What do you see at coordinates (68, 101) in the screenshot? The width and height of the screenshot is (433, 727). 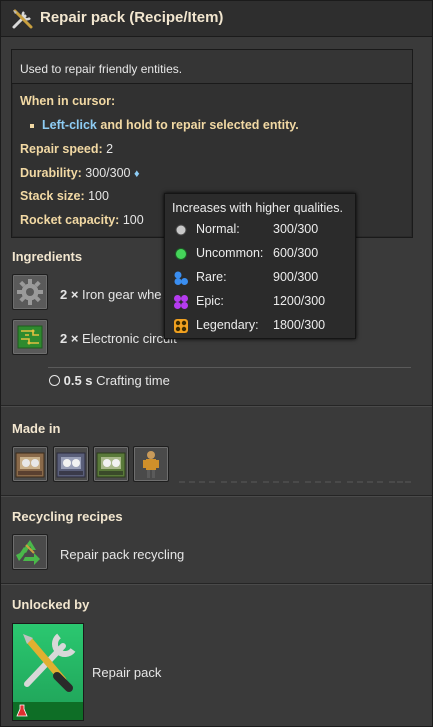 I see `cursor-heading: When in cursor:` at bounding box center [68, 101].